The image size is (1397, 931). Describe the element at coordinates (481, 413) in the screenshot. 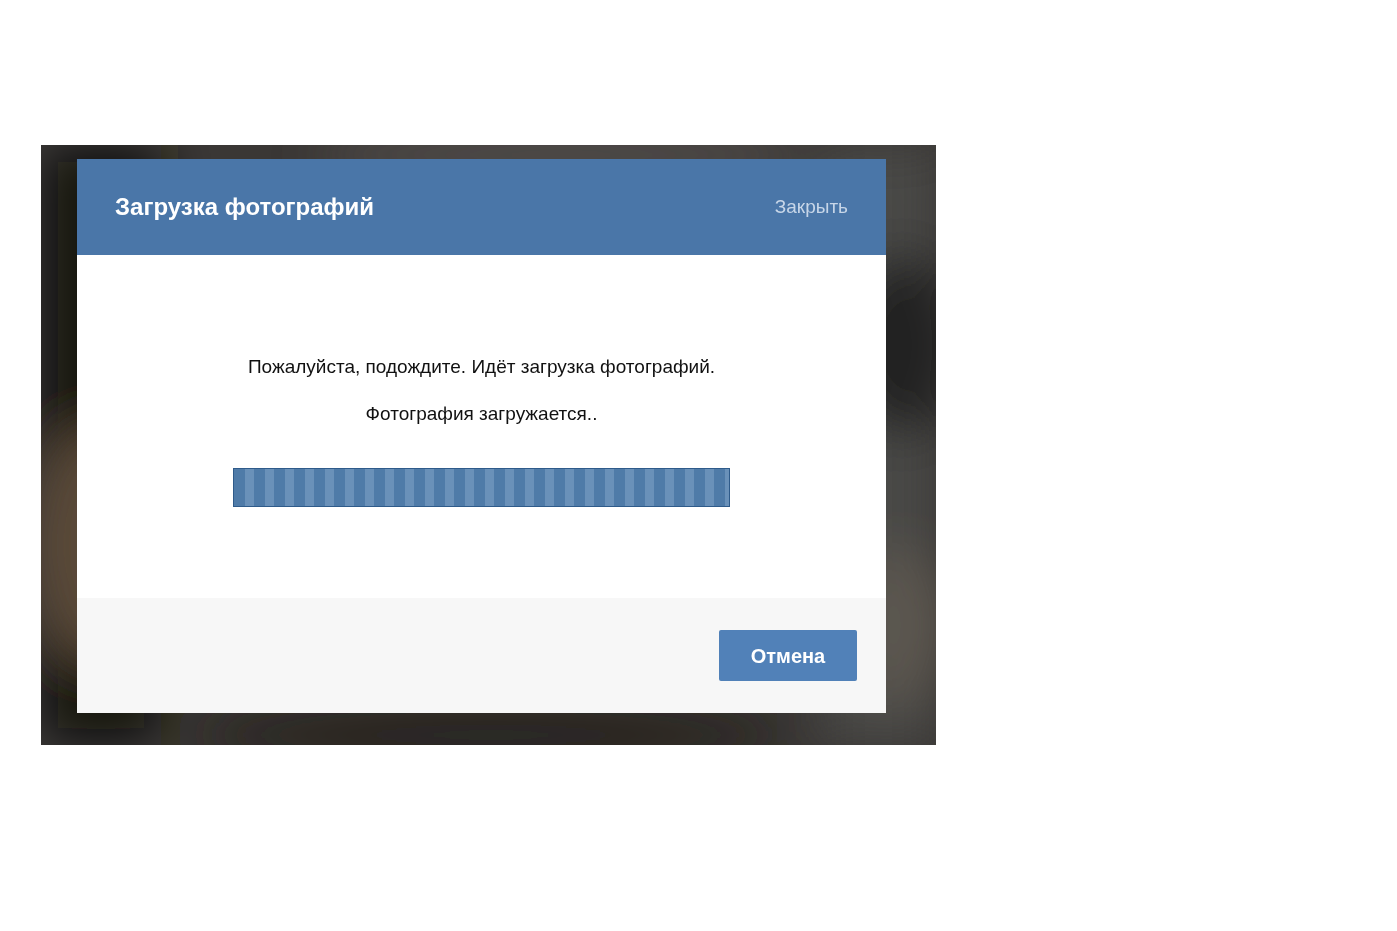

I see `upload-status: Фотография загружается..` at that location.